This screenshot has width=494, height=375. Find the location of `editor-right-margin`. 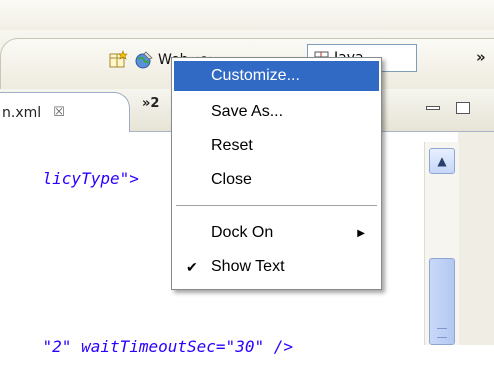

editor-right-margin is located at coordinates (476, 238).